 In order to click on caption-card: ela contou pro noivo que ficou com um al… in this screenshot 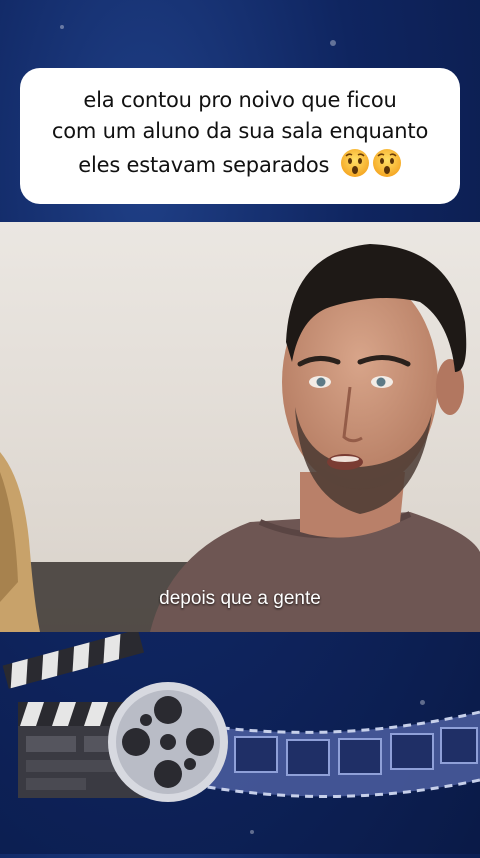, I will do `click(240, 136)`.